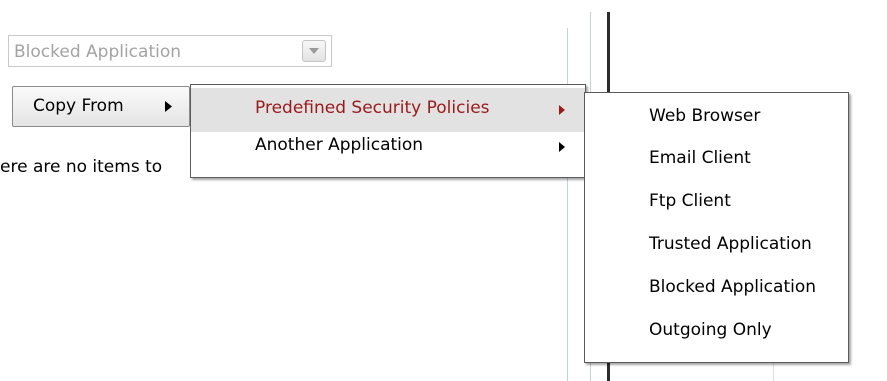 This screenshot has height=381, width=887. I want to click on menu-item-label: Outgoing Only, so click(710, 330).